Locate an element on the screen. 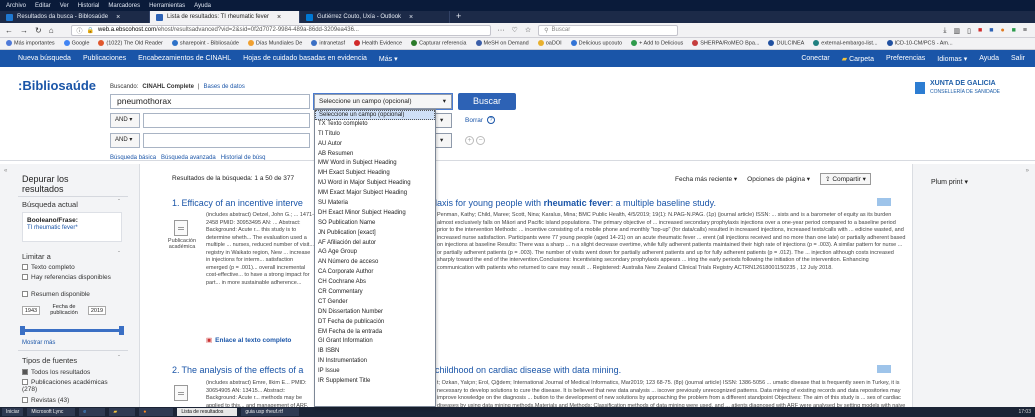  result-link-2: The analysis of the effects of a is located at coordinates (242, 370).